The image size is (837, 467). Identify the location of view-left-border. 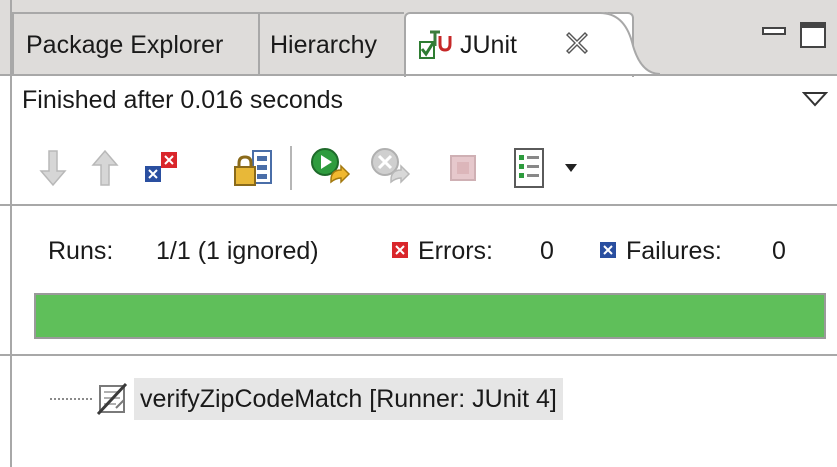
(11, 233).